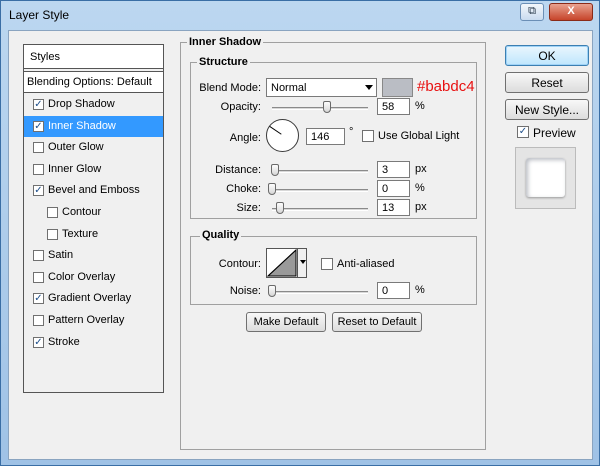  I want to click on use-global-light-checkbox, so click(368, 136).